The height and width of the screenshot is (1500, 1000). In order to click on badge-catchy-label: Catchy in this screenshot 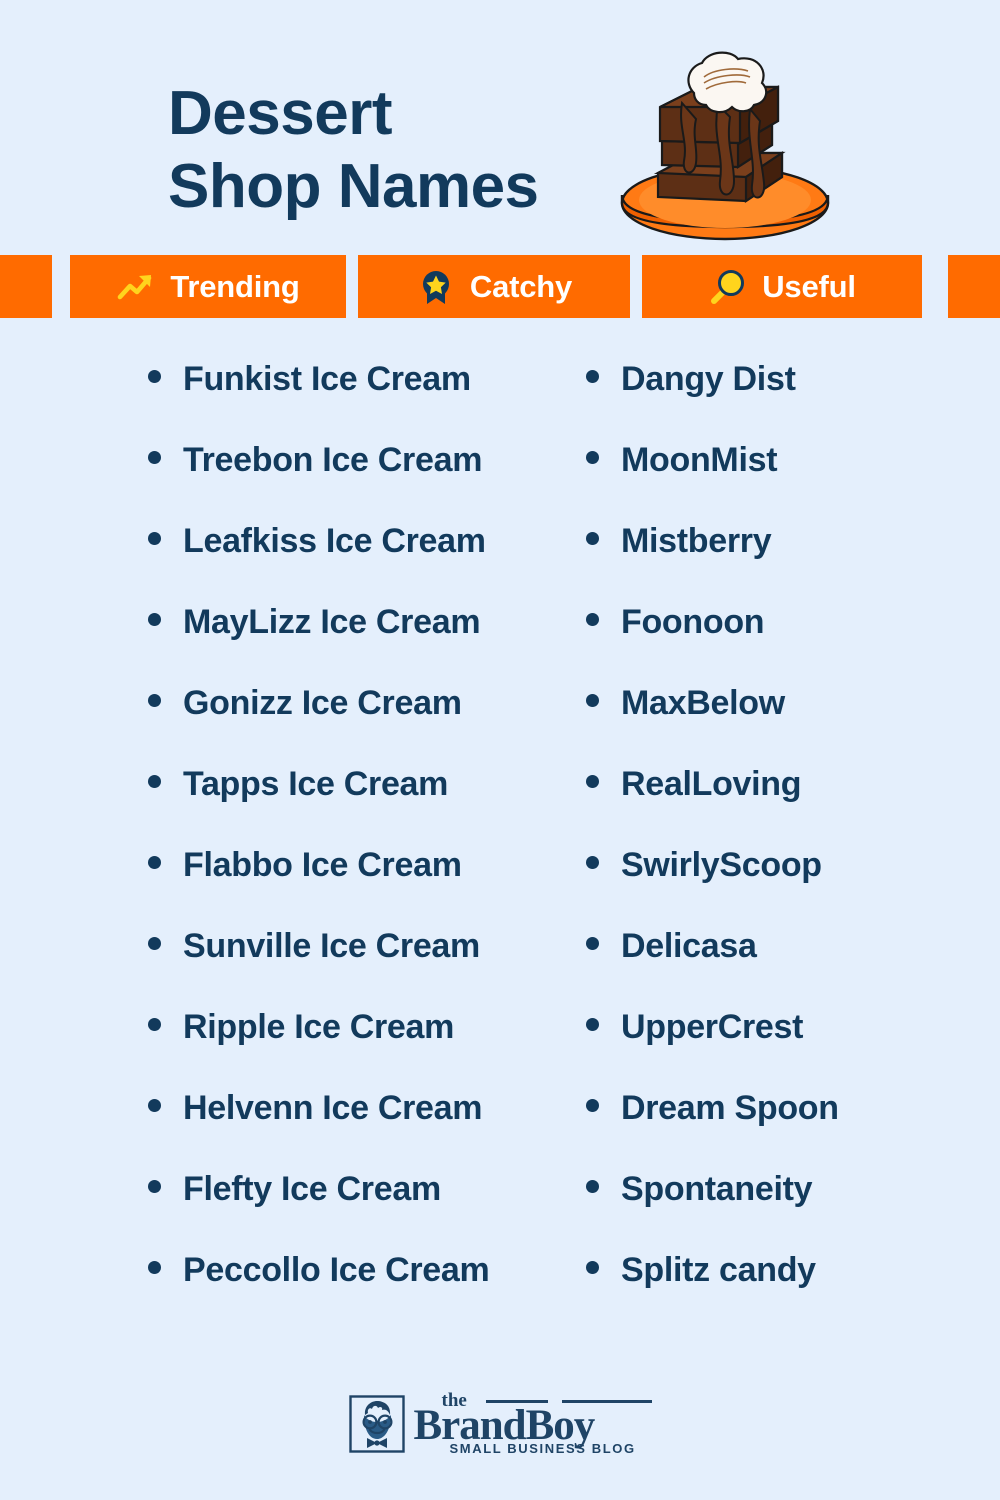, I will do `click(521, 286)`.